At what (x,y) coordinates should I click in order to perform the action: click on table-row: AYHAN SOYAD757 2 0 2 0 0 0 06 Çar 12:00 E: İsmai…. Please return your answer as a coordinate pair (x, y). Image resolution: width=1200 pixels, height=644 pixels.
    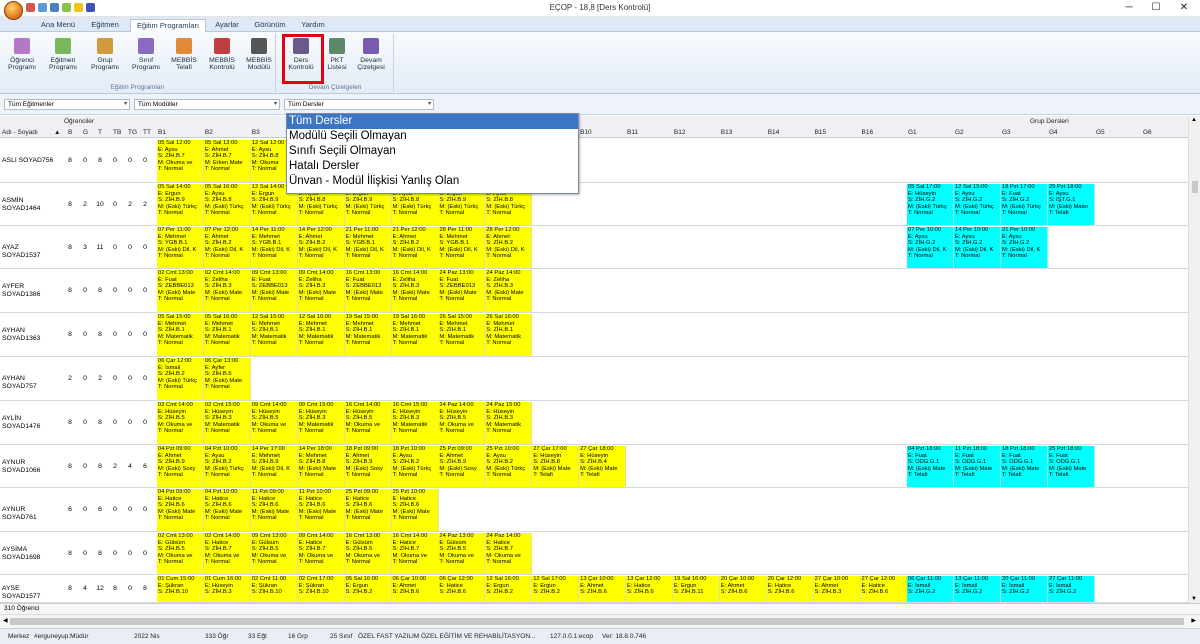
    Looking at the image, I should click on (594, 379).